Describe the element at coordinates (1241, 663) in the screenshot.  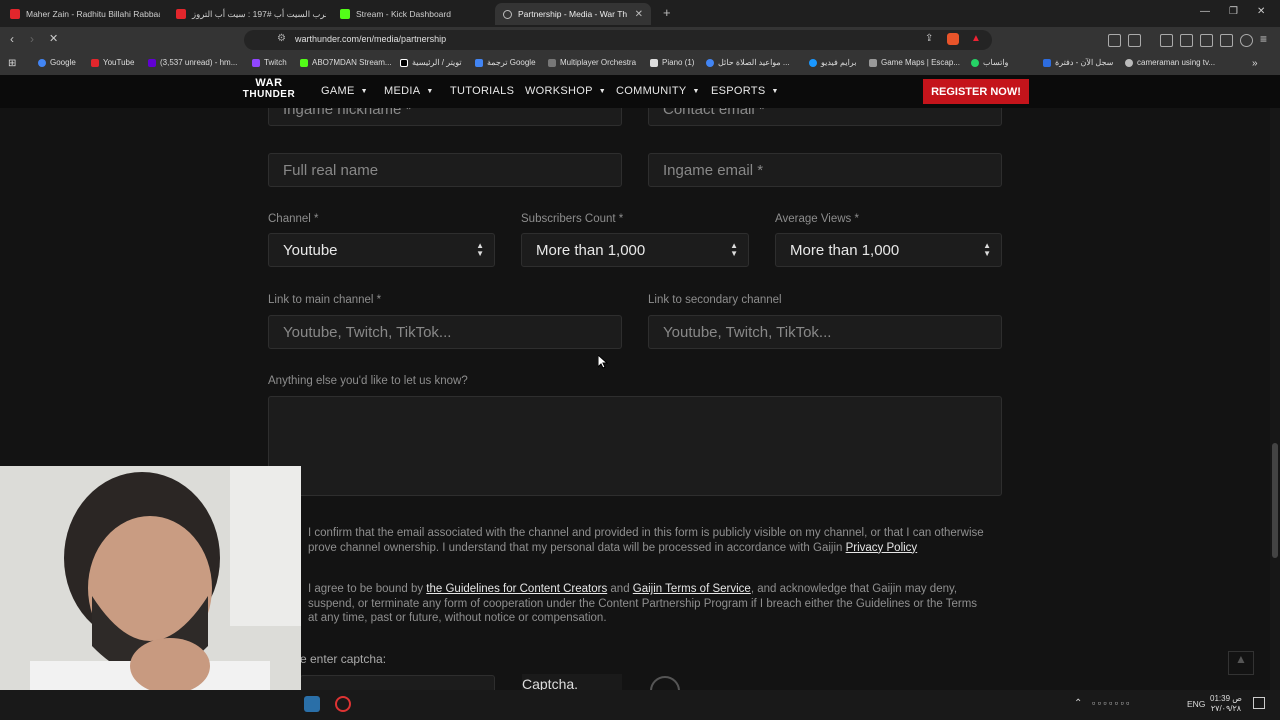
I see `scroll-to-top-button: ▲` at that location.